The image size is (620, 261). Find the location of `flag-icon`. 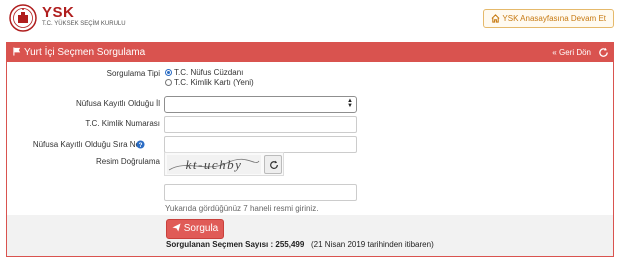

flag-icon is located at coordinates (17, 51).